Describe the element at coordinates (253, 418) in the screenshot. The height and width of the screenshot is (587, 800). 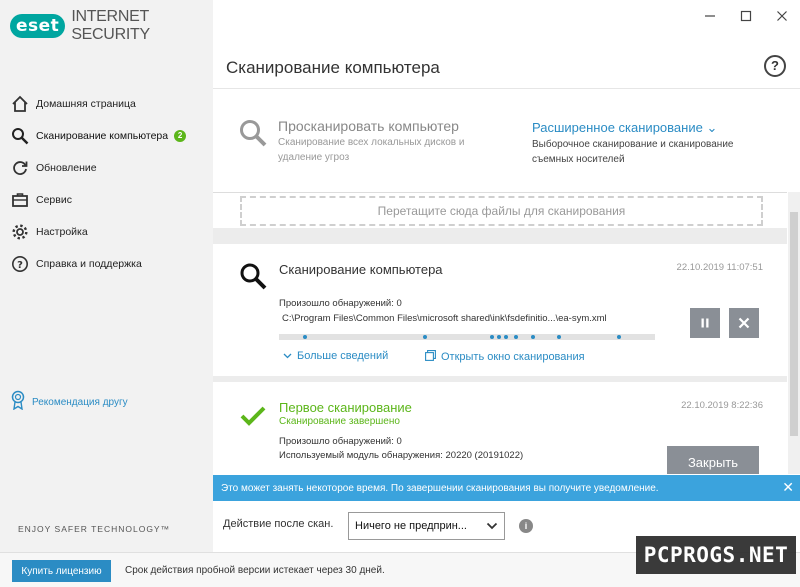
I see `checkmark-icon` at that location.